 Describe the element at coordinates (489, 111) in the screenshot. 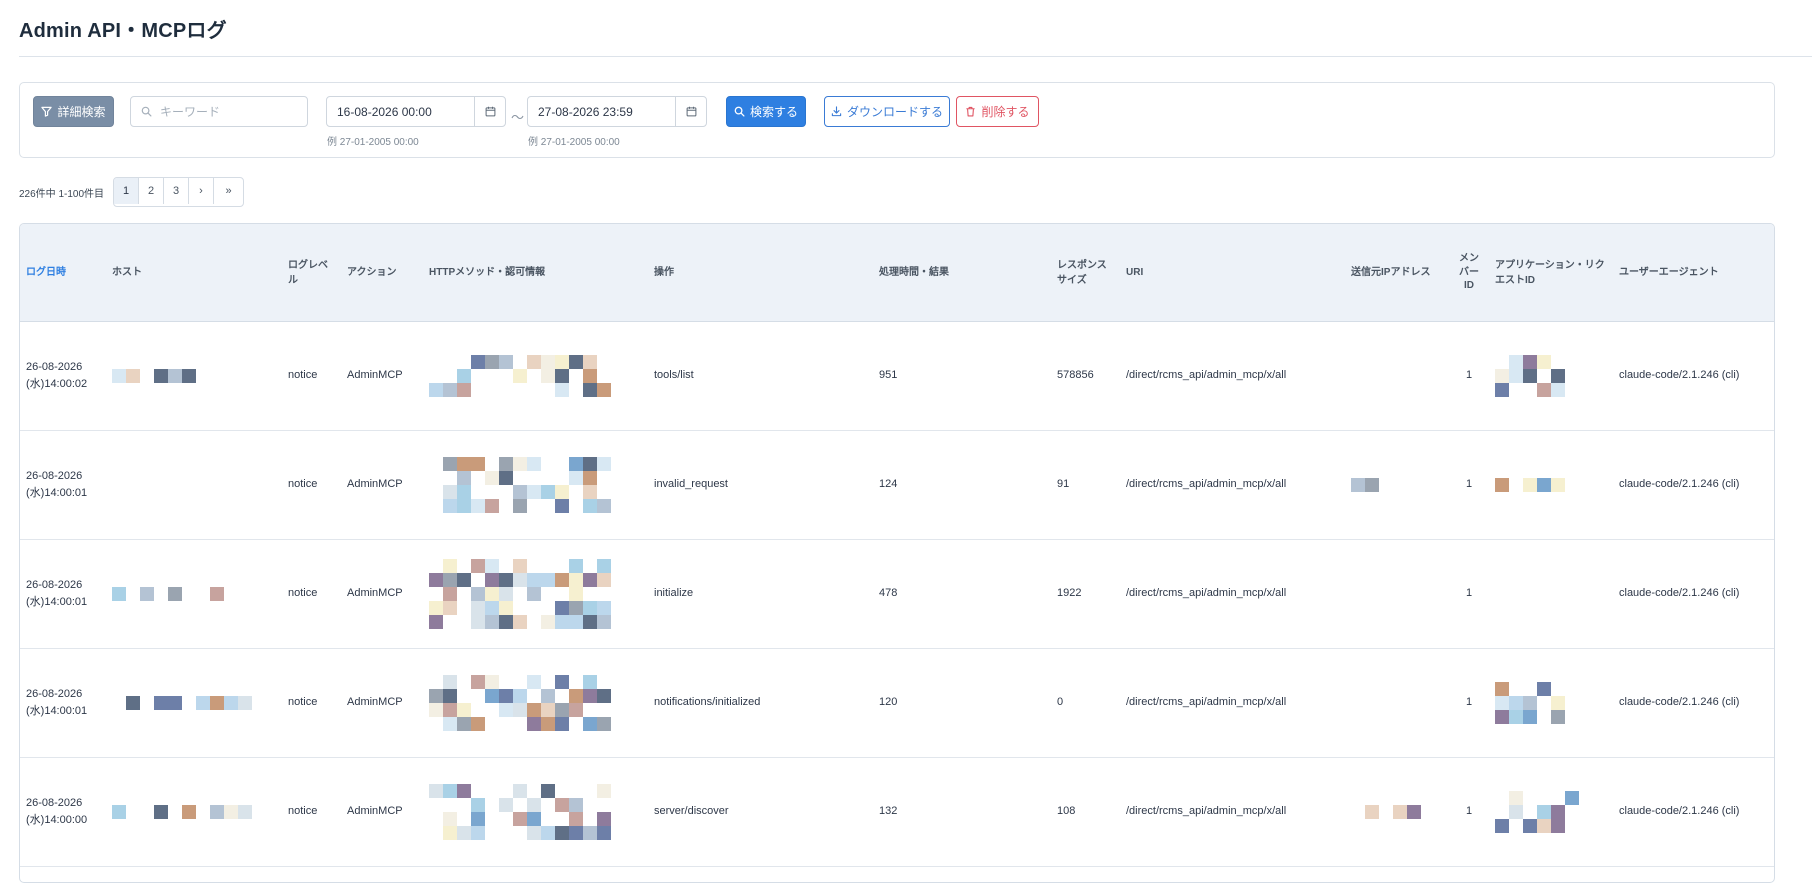

I see `date-from-calendar-button` at that location.